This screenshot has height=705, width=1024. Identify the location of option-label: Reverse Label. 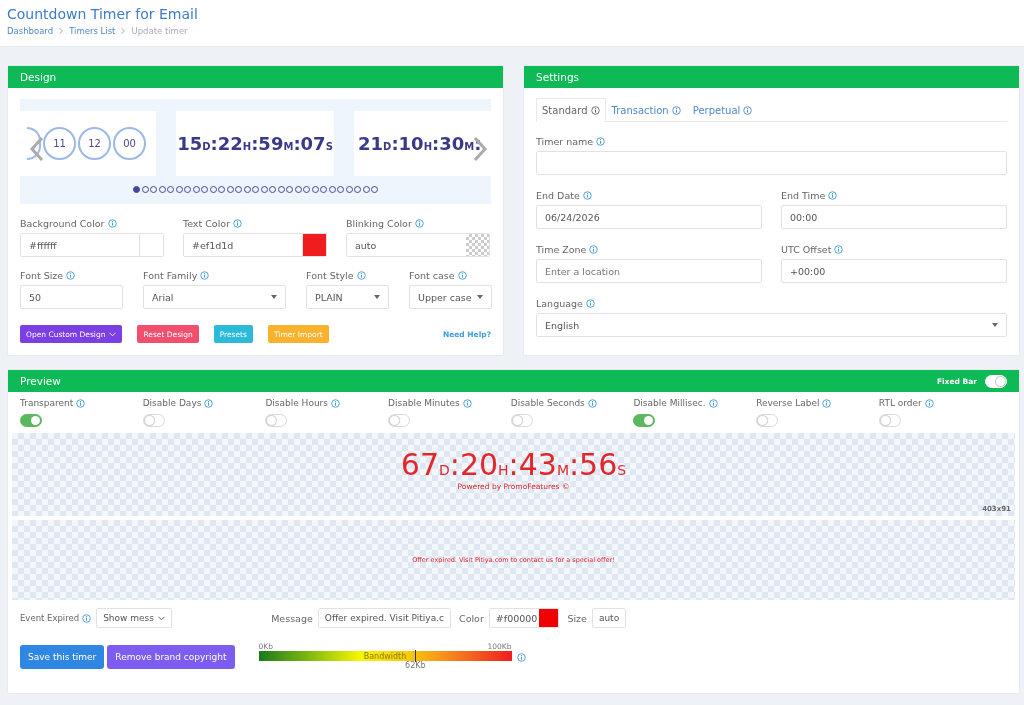
(788, 403).